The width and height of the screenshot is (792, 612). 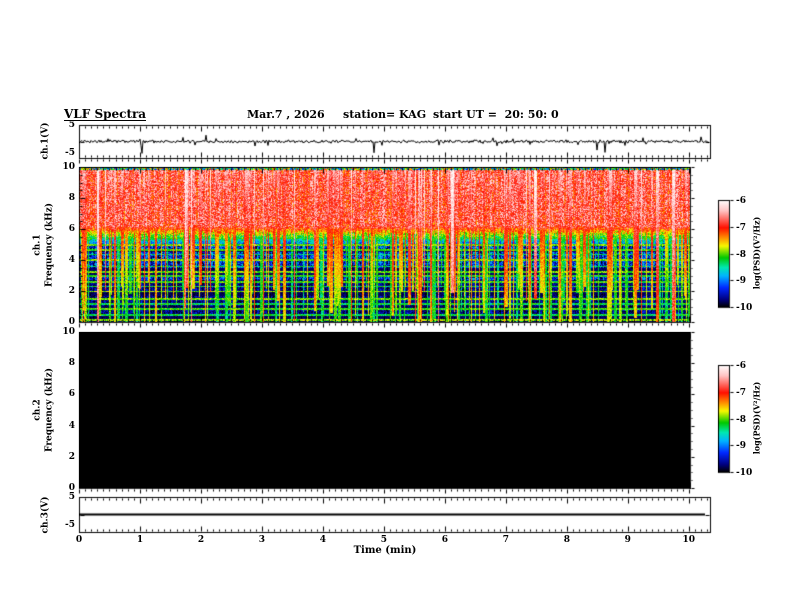 I want to click on ch1-colorbar, so click(x=723, y=253).